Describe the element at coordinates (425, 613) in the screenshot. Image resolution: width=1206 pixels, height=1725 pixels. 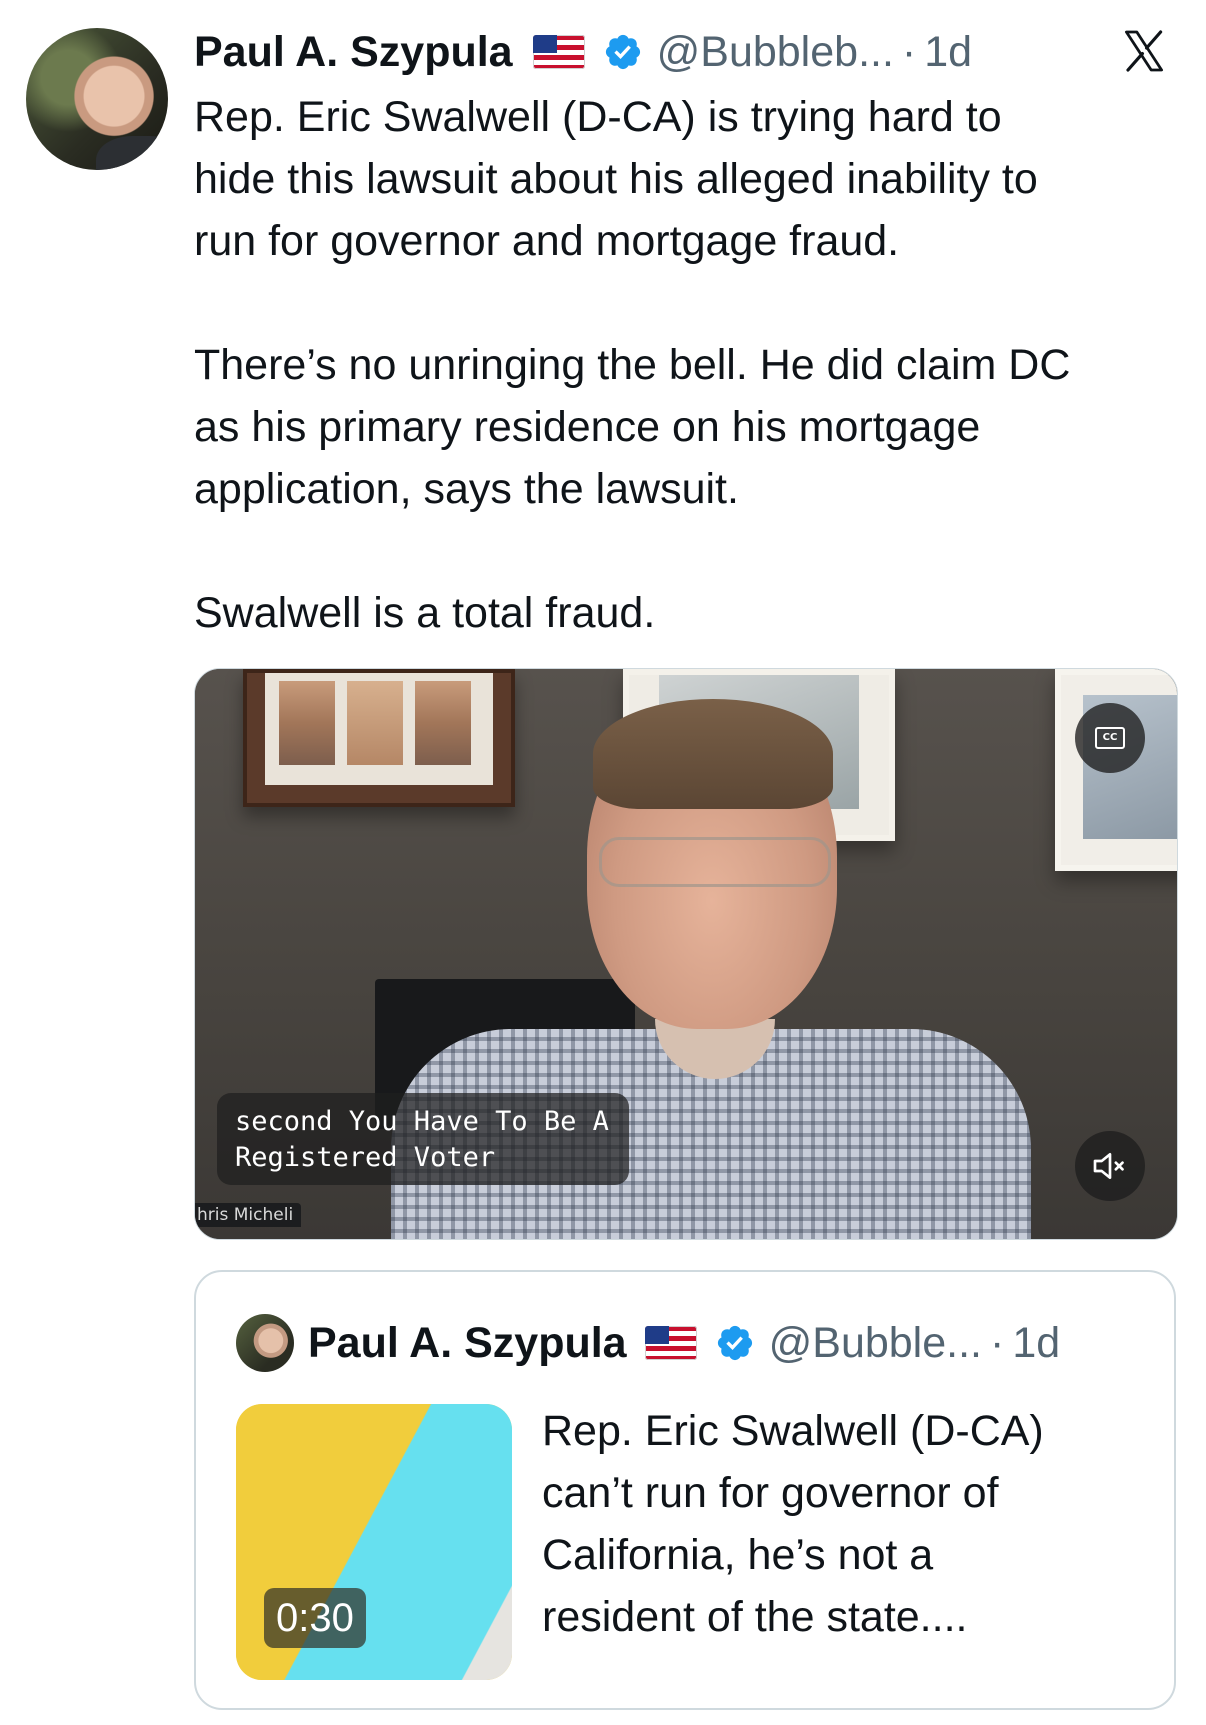
I see `tweet-paragraph: Swalwell is a total fraud.` at that location.